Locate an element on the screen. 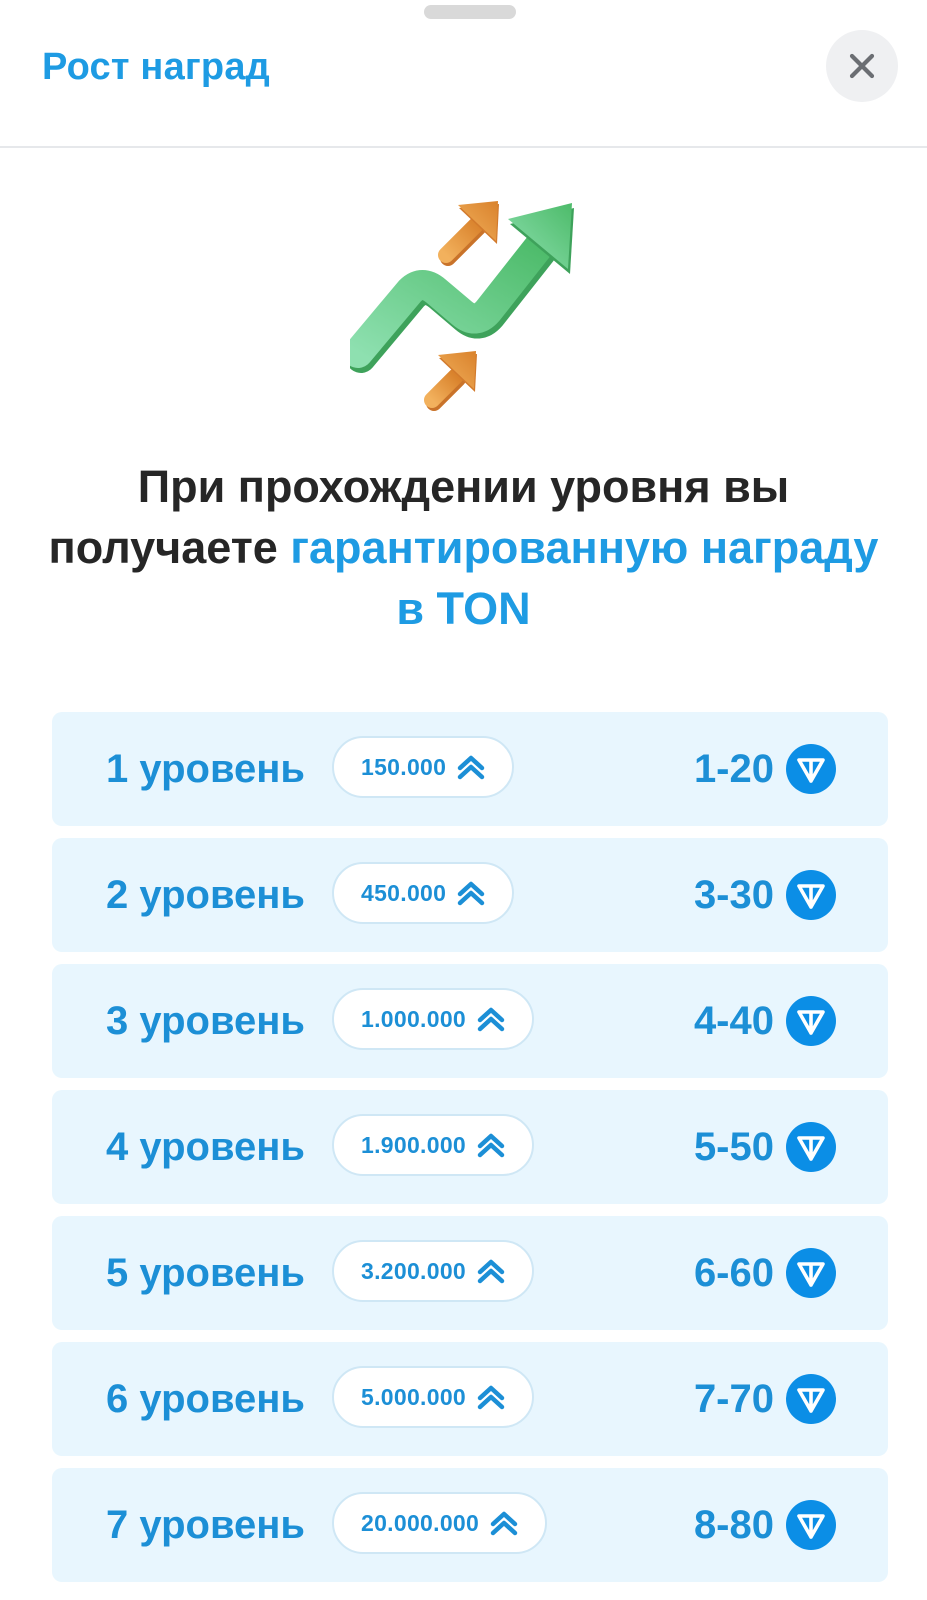  level-label: 2 уровень is located at coordinates (206, 895).